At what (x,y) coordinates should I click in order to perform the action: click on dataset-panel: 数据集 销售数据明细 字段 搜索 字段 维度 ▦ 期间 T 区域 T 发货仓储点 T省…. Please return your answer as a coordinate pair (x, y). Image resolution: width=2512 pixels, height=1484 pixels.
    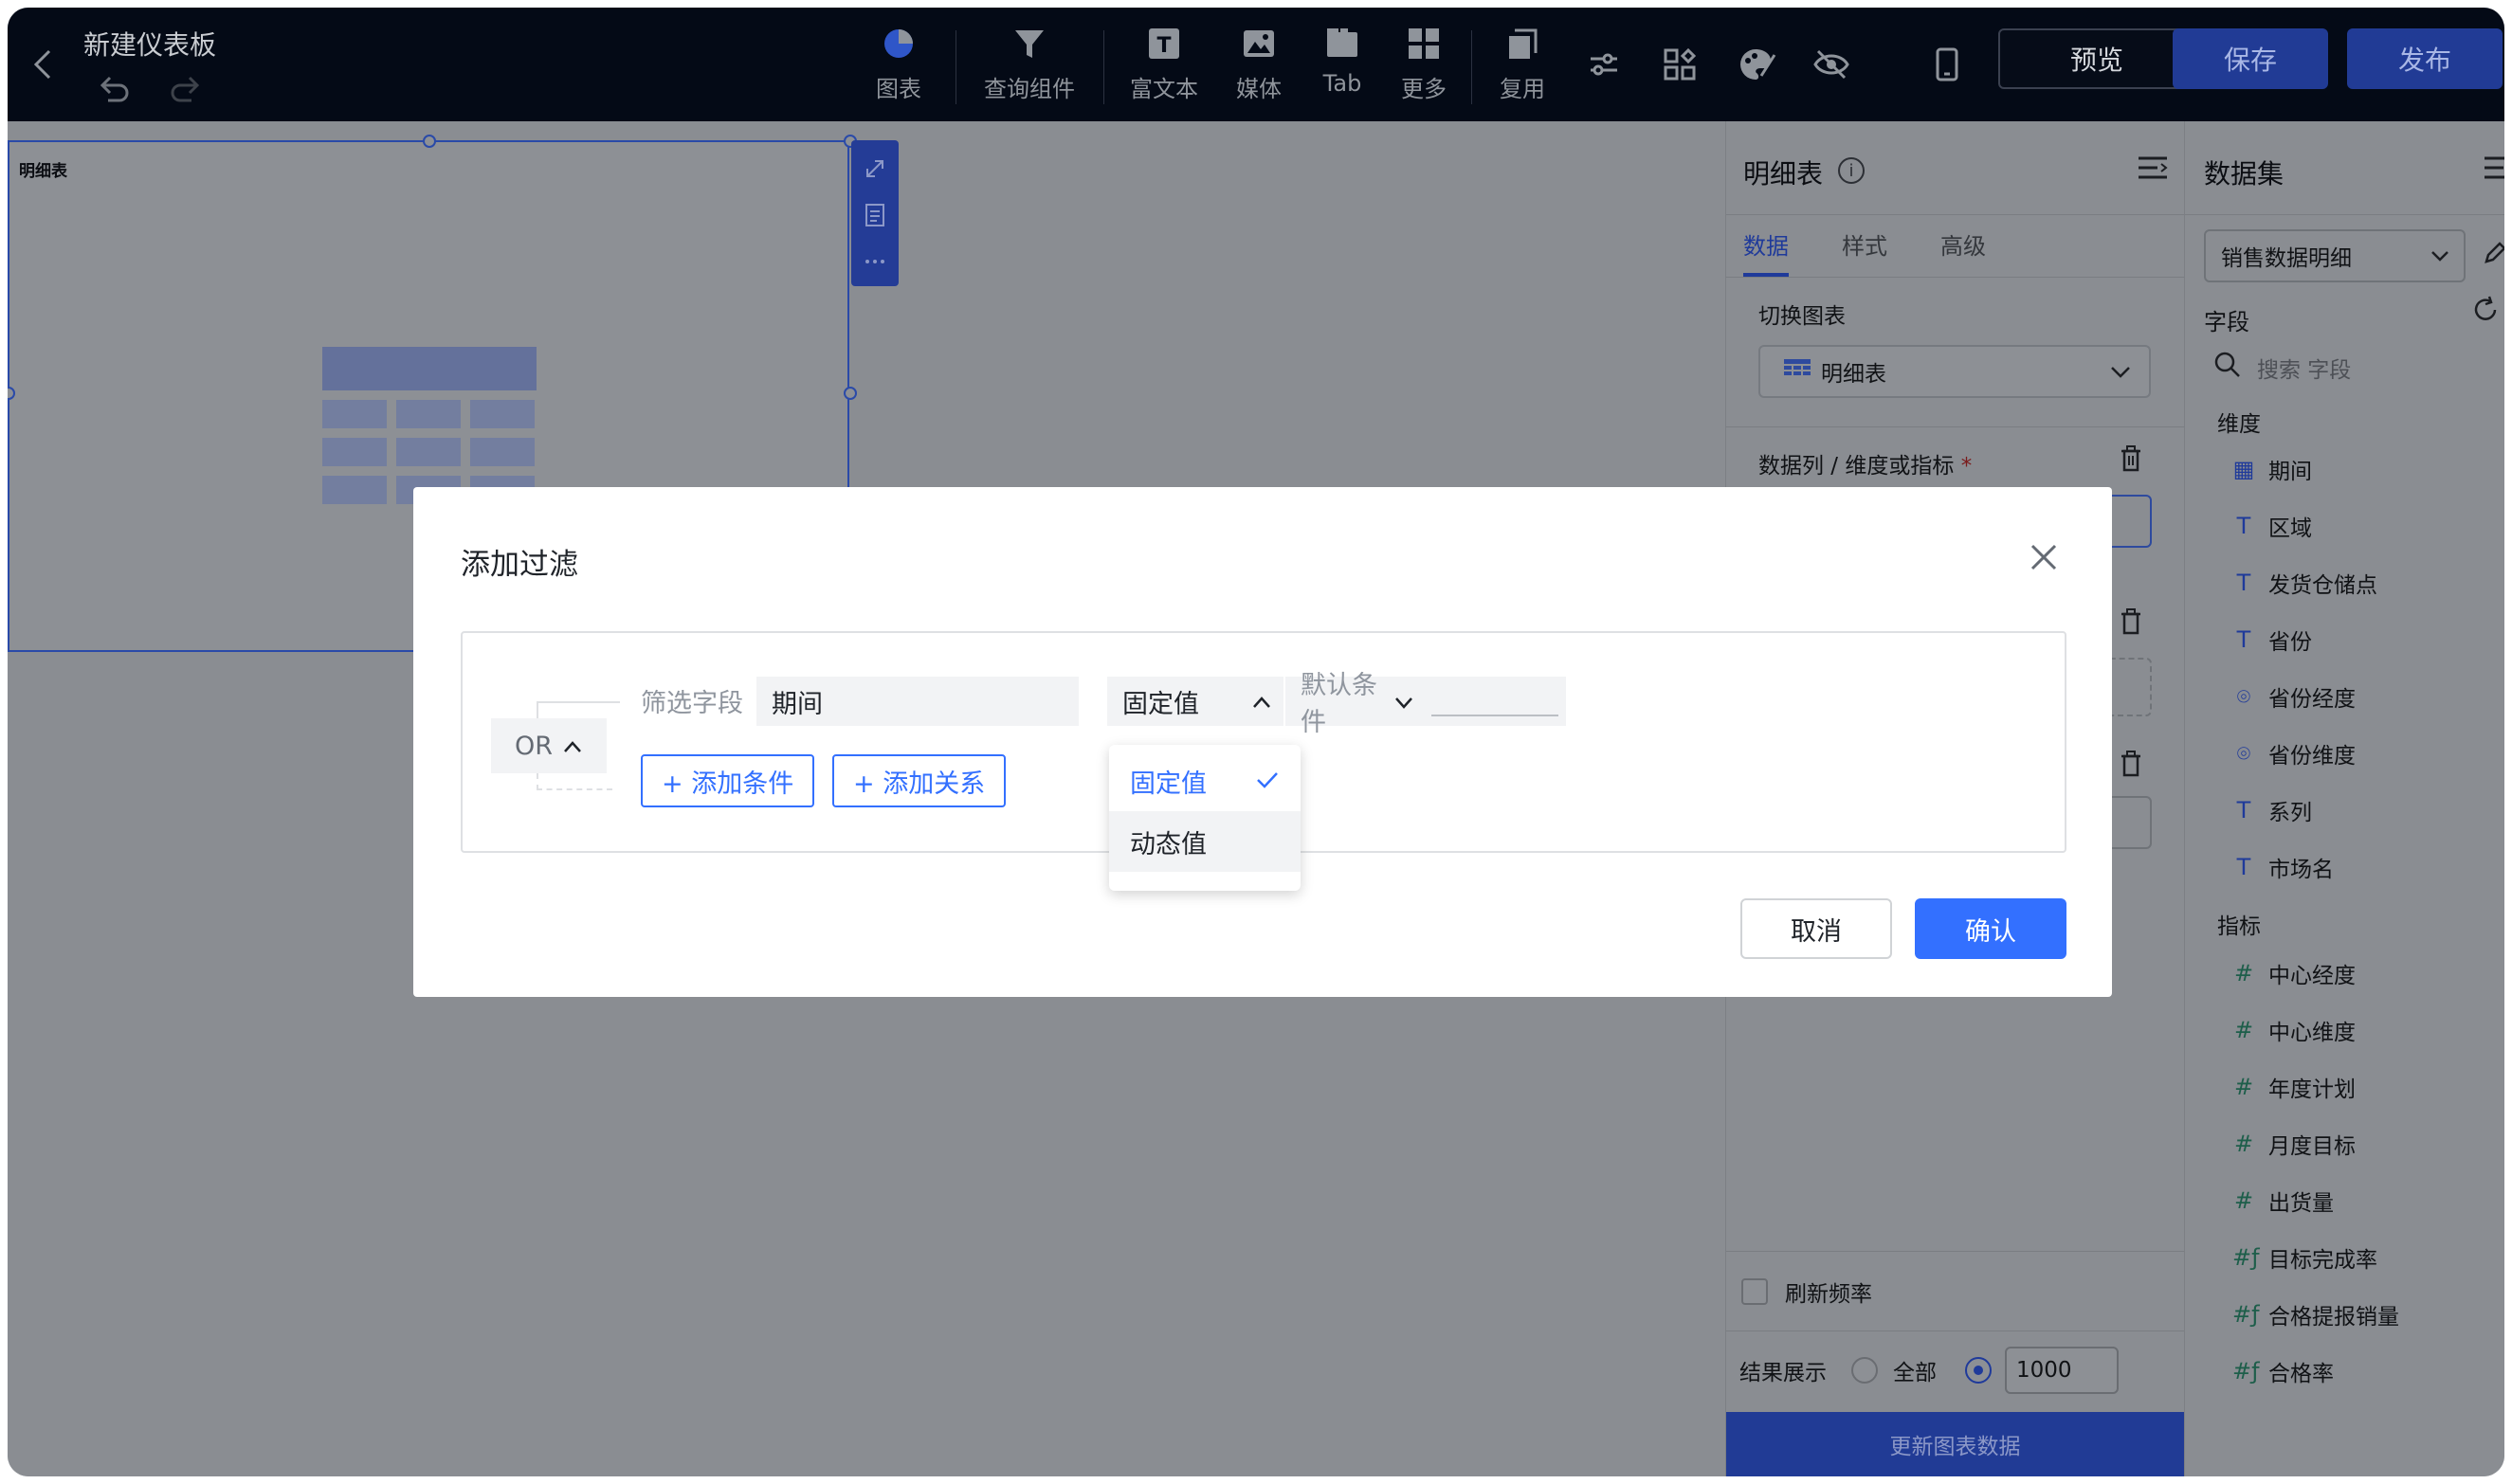
    Looking at the image, I should click on (2344, 798).